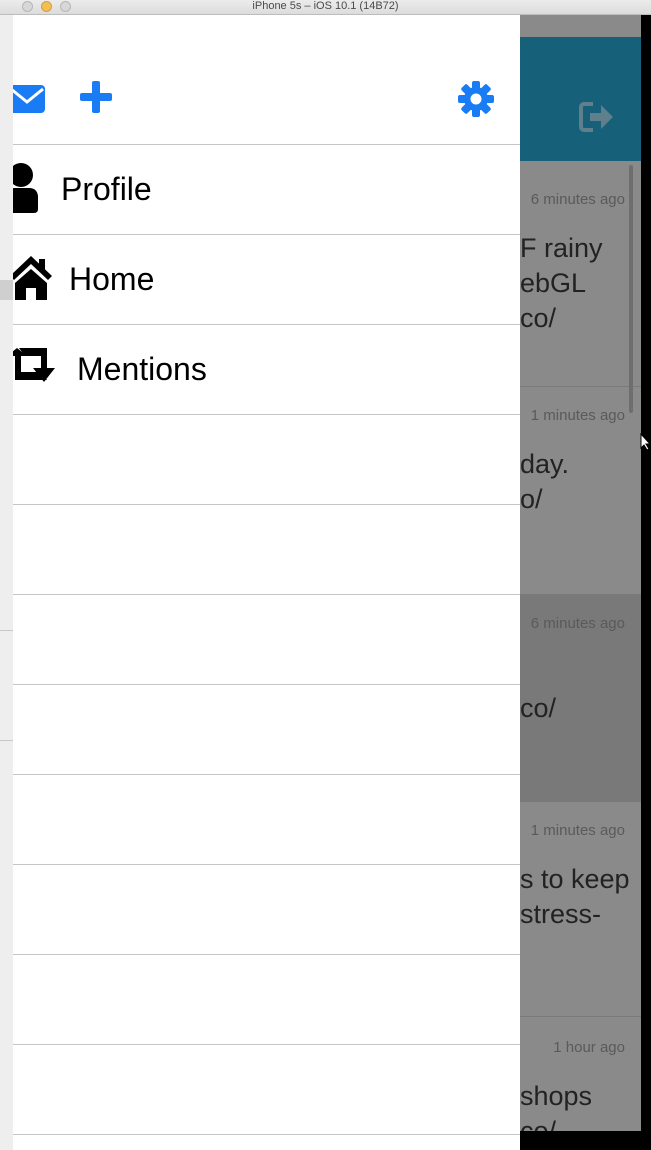  Describe the element at coordinates (266, 80) in the screenshot. I see `drawer-toolbar` at that location.